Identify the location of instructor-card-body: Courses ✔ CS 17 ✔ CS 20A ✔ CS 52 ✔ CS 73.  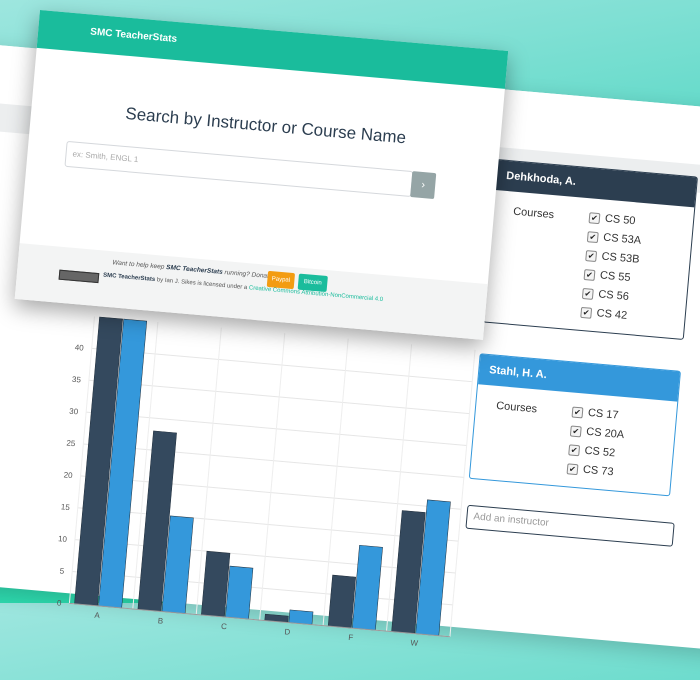
(573, 439).